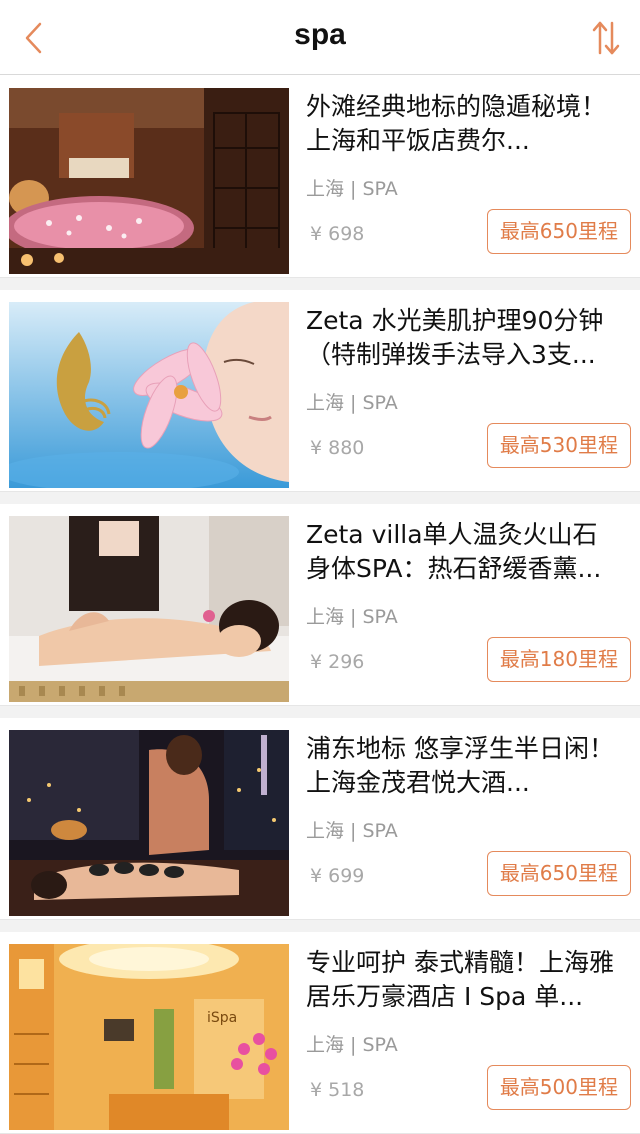  What do you see at coordinates (558, 659) in the screenshot?
I see `miles-badge-button: 最高180里程` at bounding box center [558, 659].